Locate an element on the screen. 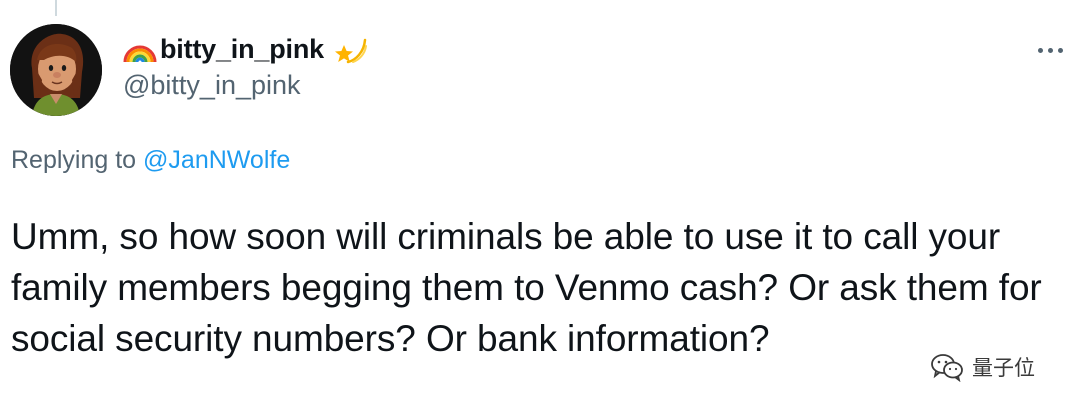 This screenshot has height=415, width=1080. avatar-image is located at coordinates (56, 70).